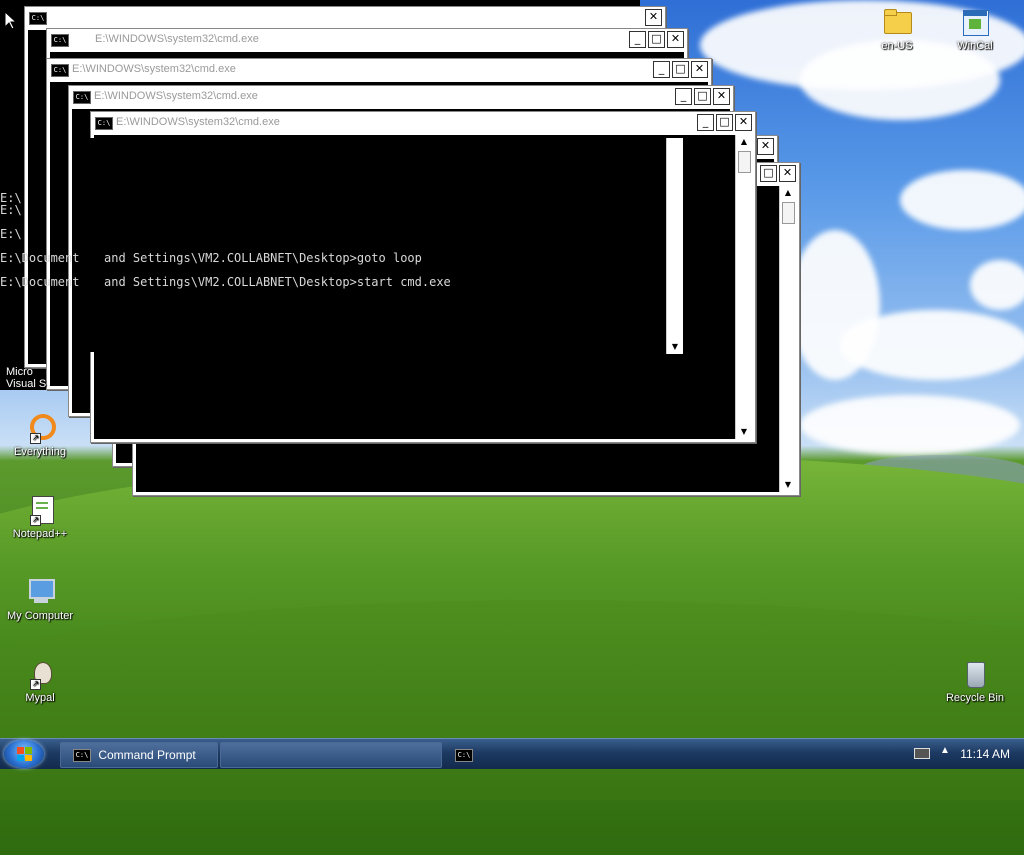 Image resolution: width=1024 pixels, height=855 pixels. Describe the element at coordinates (897, 22) in the screenshot. I see `folder-icon` at that location.